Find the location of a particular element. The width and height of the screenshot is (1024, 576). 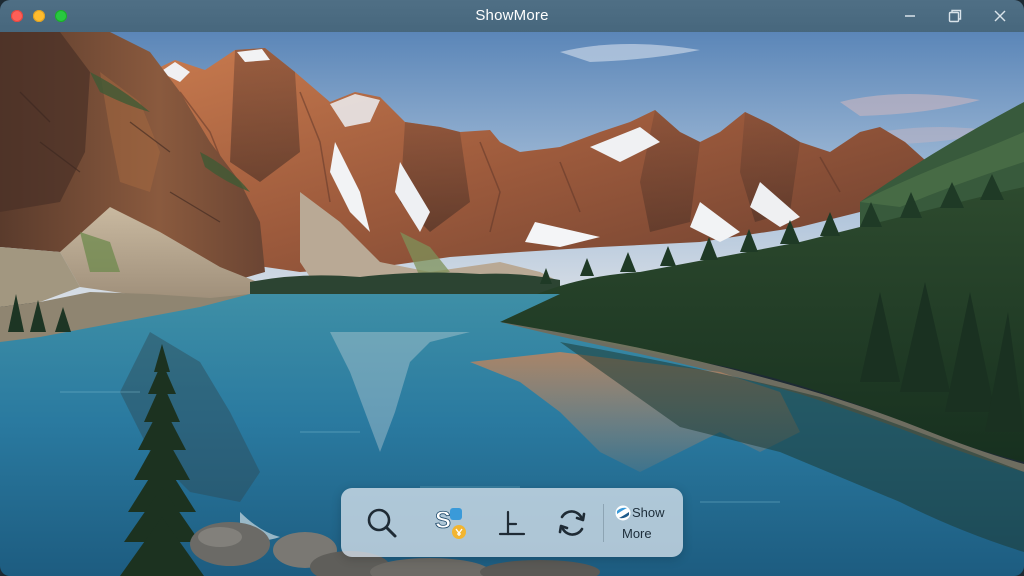

showmore-brand-button: Show More is located at coordinates (644, 523).